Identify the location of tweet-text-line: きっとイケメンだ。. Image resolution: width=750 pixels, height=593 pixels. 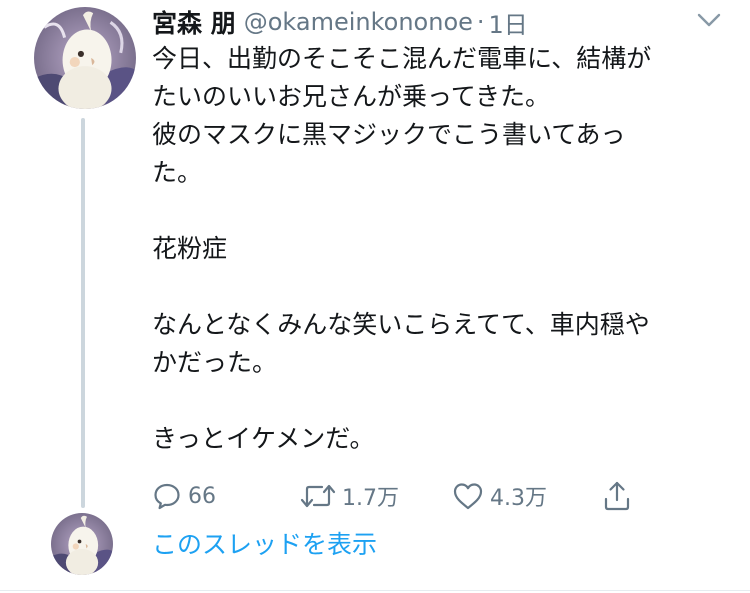
(263, 438).